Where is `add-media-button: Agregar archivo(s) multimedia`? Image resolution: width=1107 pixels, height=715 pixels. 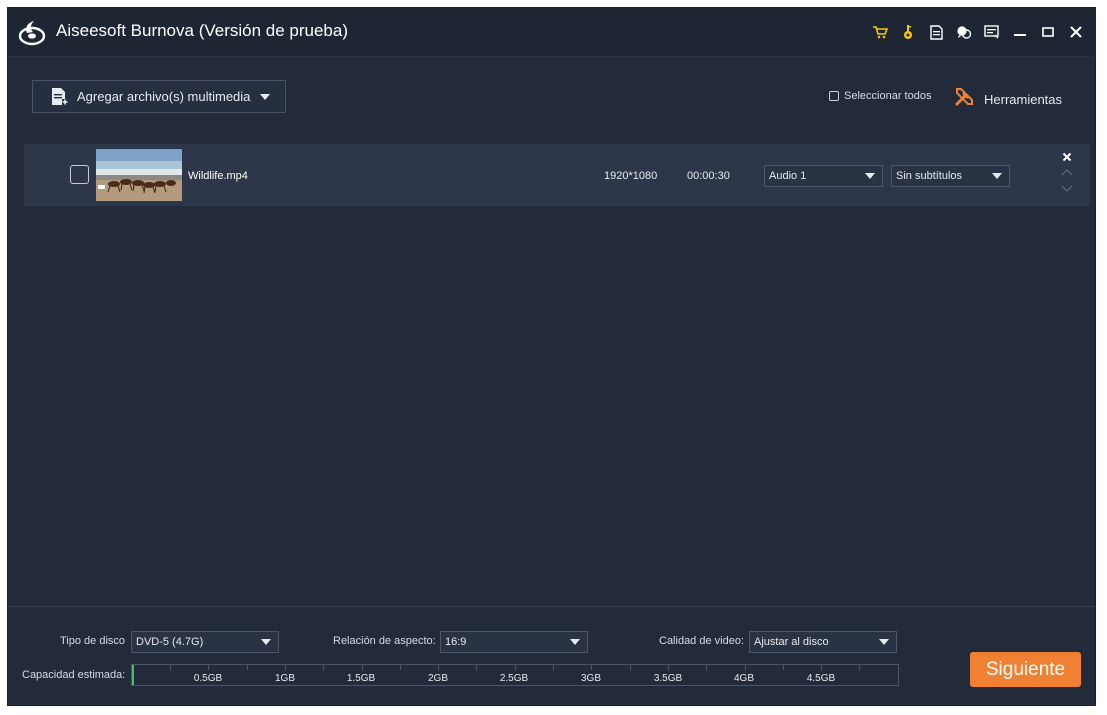
add-media-button: Agregar archivo(s) multimedia is located at coordinates (159, 96).